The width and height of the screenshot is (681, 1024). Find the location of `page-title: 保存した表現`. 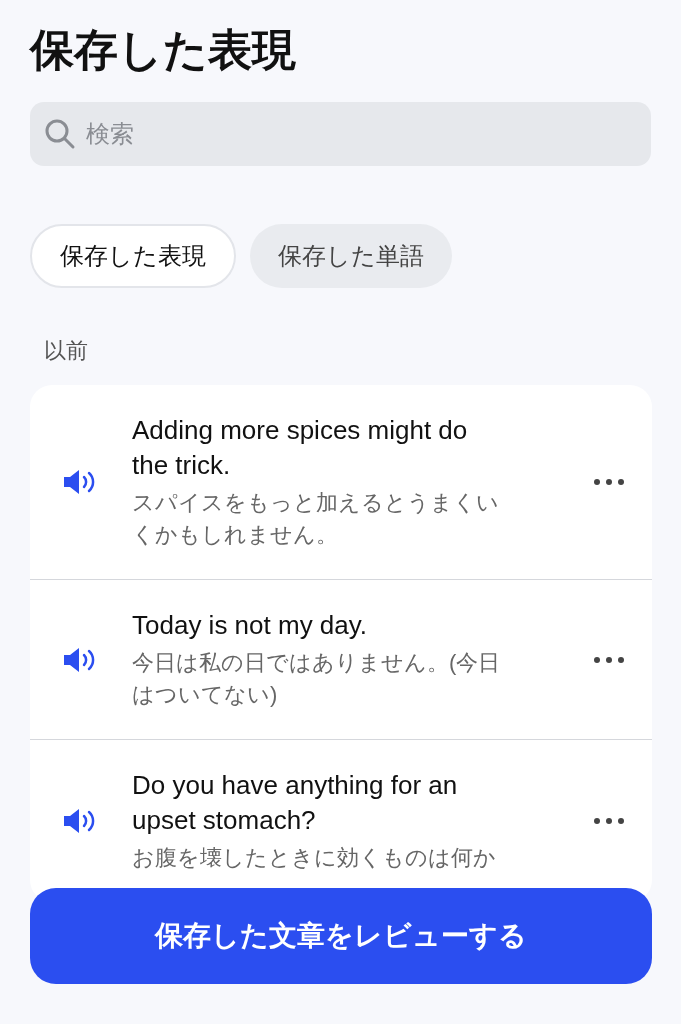

page-title: 保存した表現 is located at coordinates (163, 50).